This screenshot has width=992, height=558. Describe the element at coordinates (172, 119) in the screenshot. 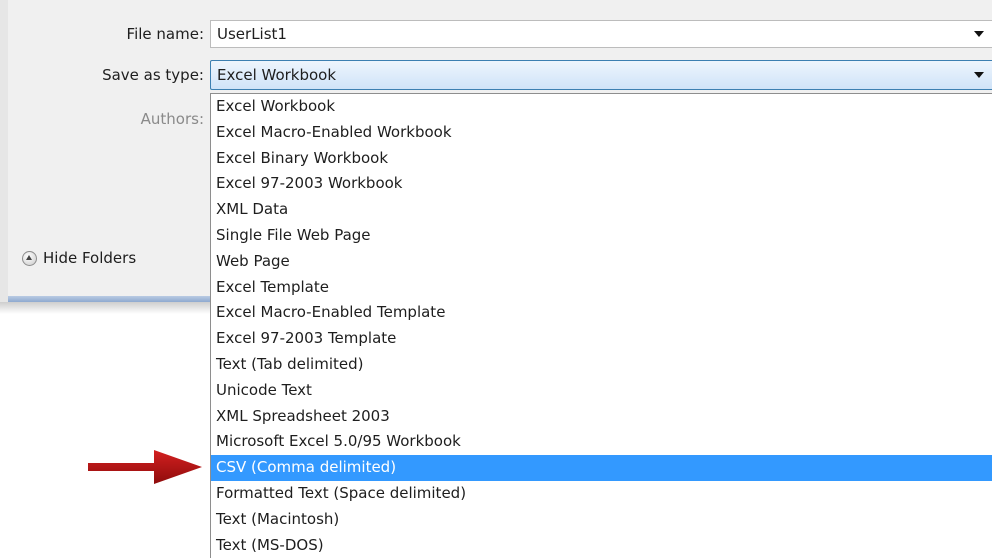

I see `authors-label: Authors:` at that location.